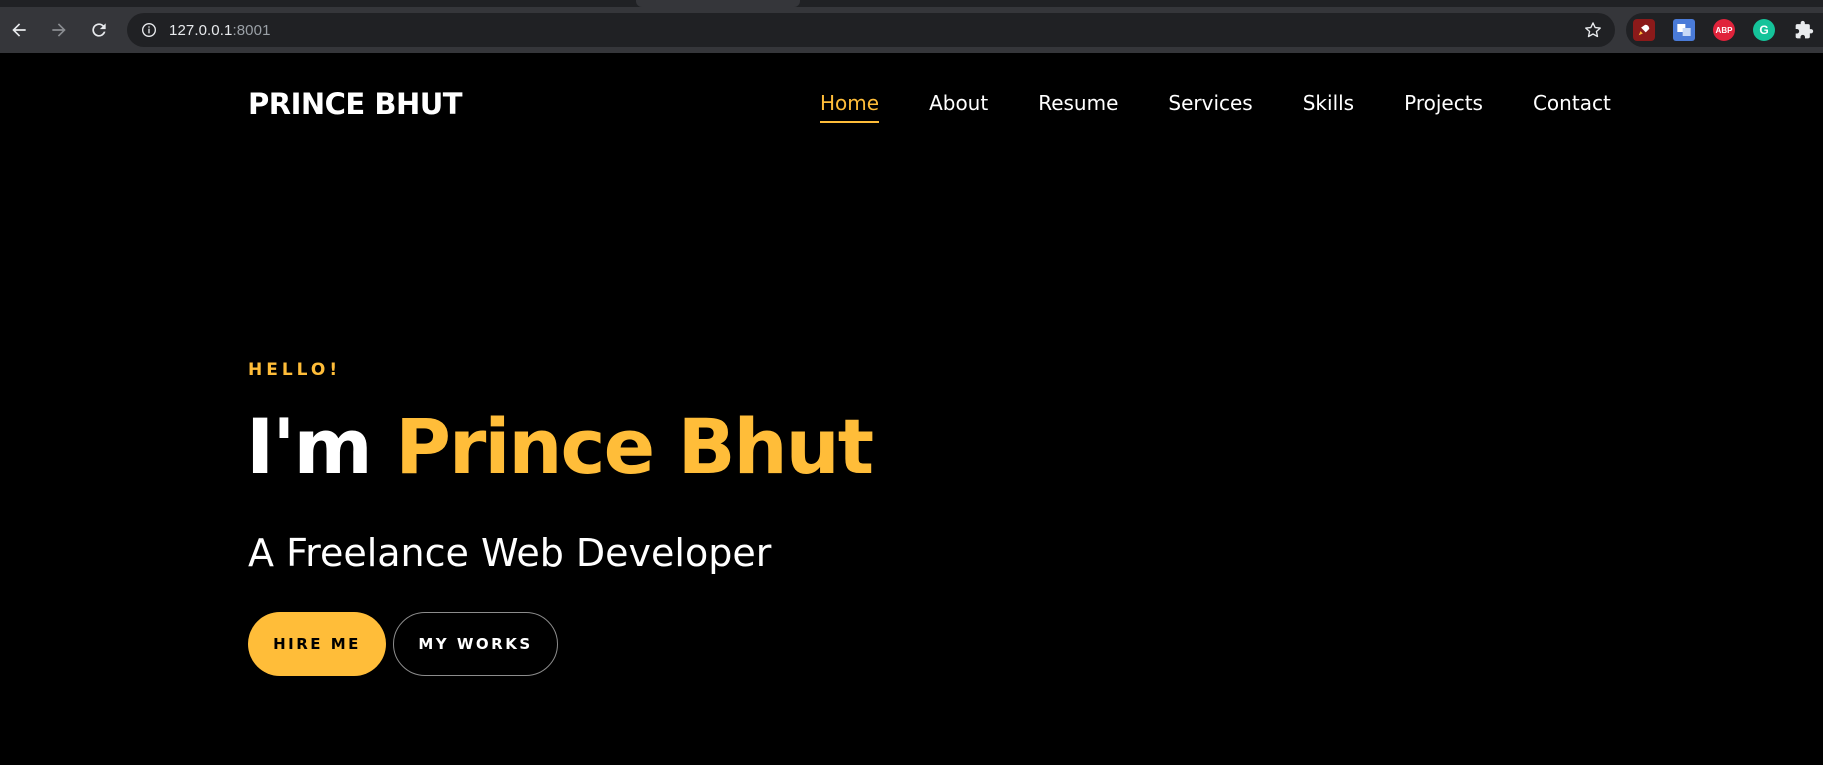 The image size is (1823, 765). What do you see at coordinates (1593, 30) in the screenshot?
I see `star-icon` at bounding box center [1593, 30].